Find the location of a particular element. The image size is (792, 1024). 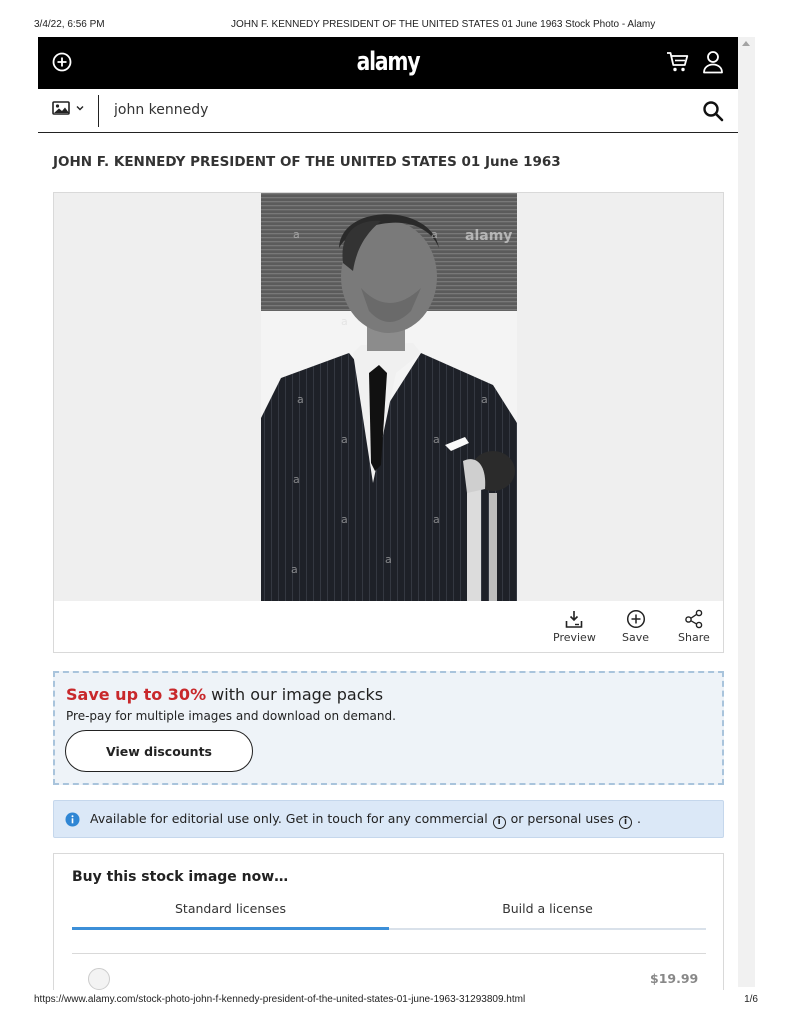

image-type-dropdown is located at coordinates (68, 108).